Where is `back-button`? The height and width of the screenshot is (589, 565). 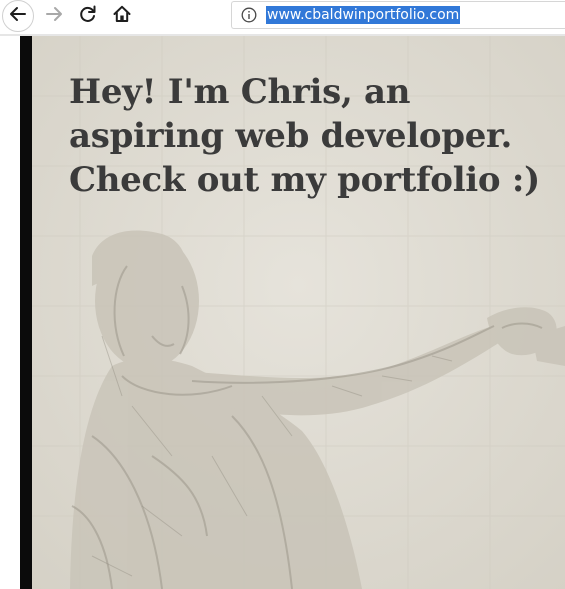
back-button is located at coordinates (18, 16).